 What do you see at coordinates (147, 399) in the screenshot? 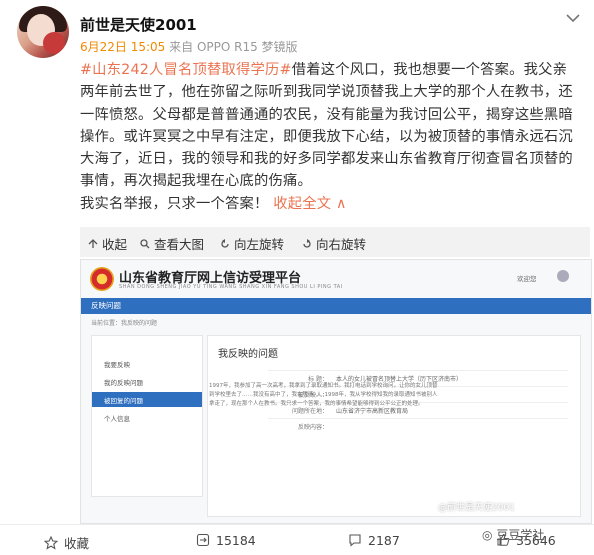
I see `sidebar-item-active: 被回复的问题` at bounding box center [147, 399].